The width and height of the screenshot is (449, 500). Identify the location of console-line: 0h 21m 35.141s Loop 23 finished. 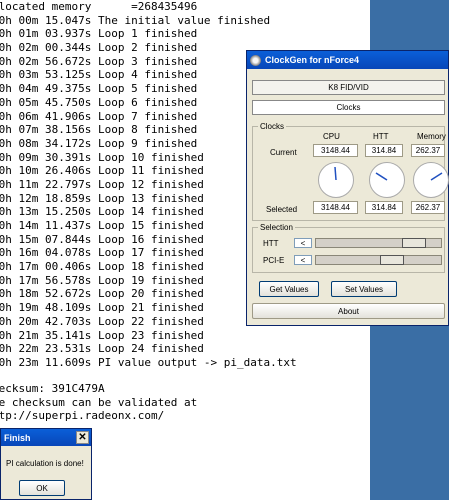
(102, 335).